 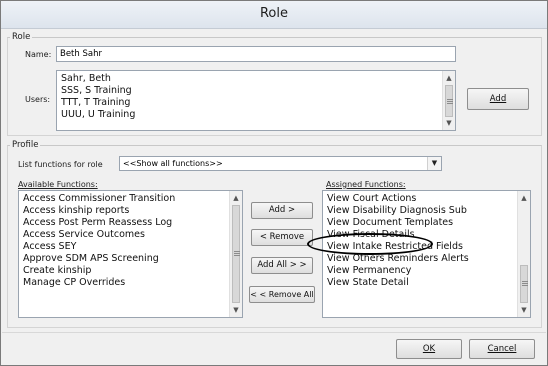 I want to click on list-functions-label: List functions for role, so click(x=60, y=164).